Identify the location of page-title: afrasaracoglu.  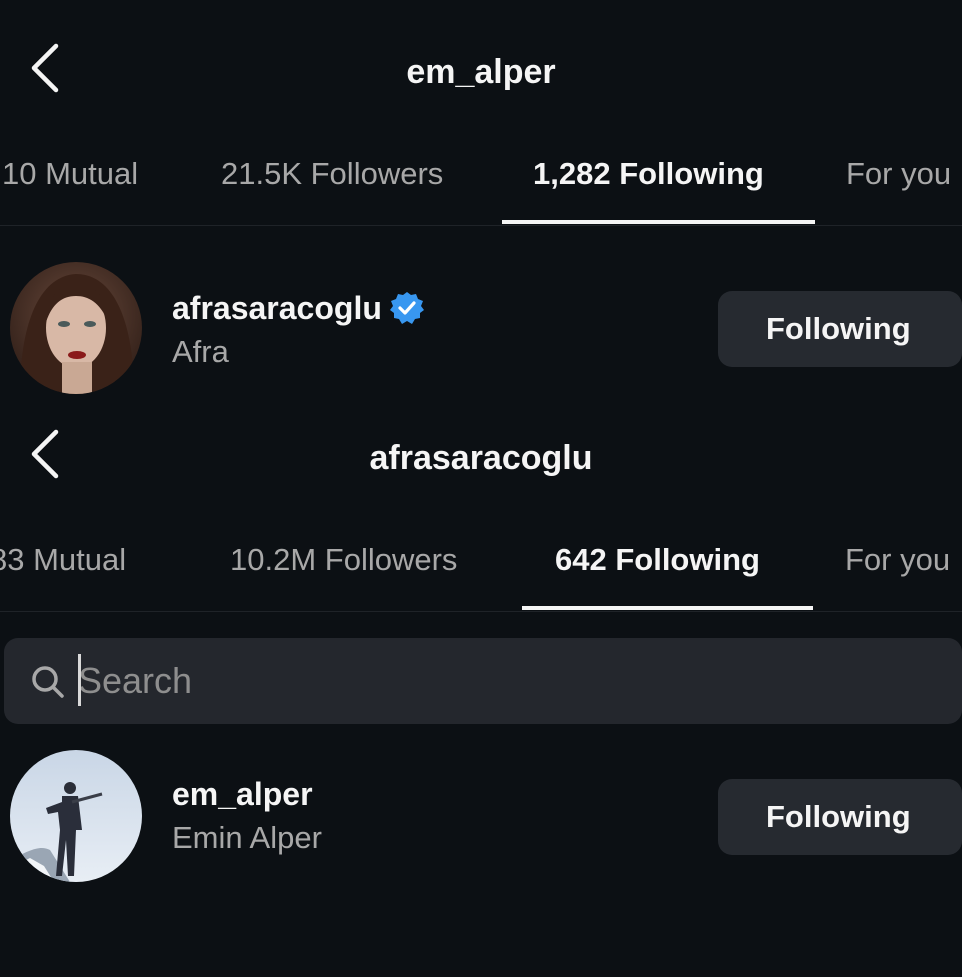
(481, 458).